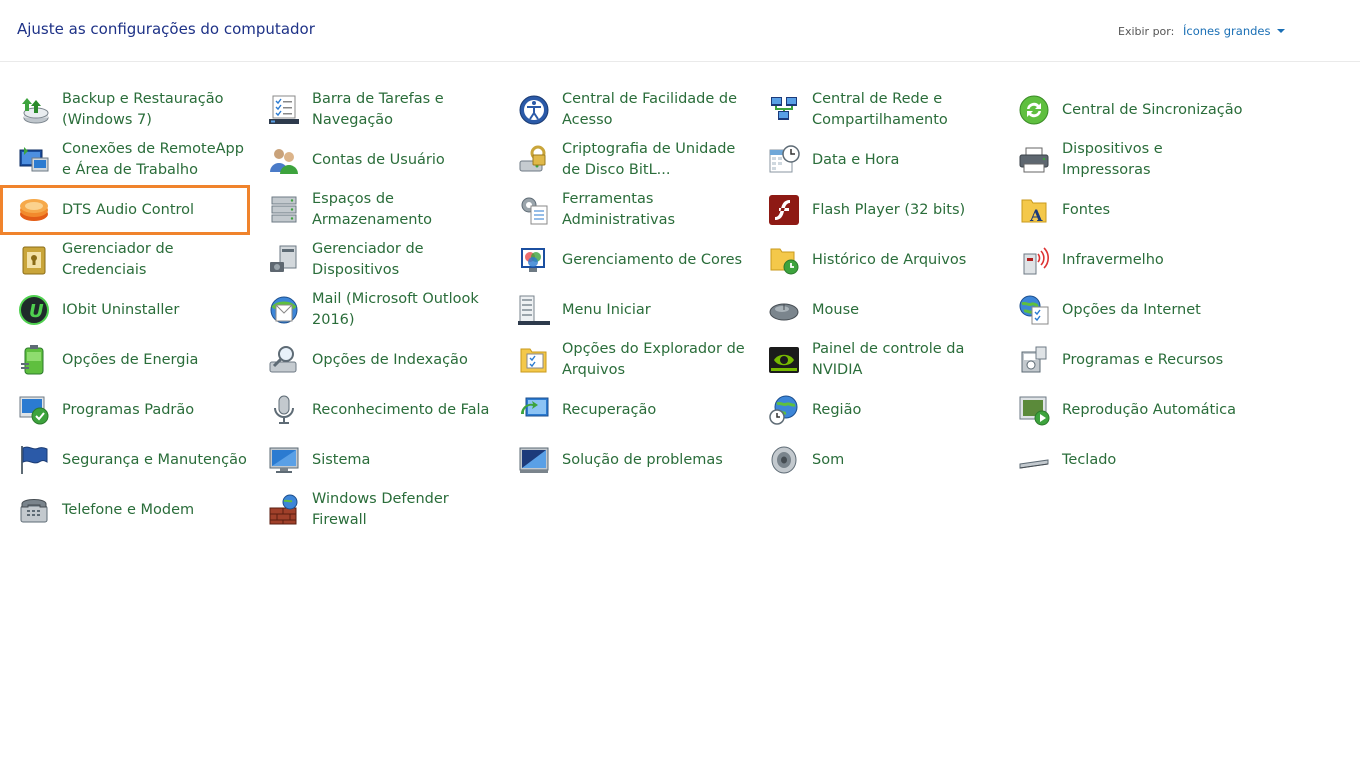 The height and width of the screenshot is (768, 1360). I want to click on control-panel-item-label: Gerenciador de Credenciais, so click(156, 260).